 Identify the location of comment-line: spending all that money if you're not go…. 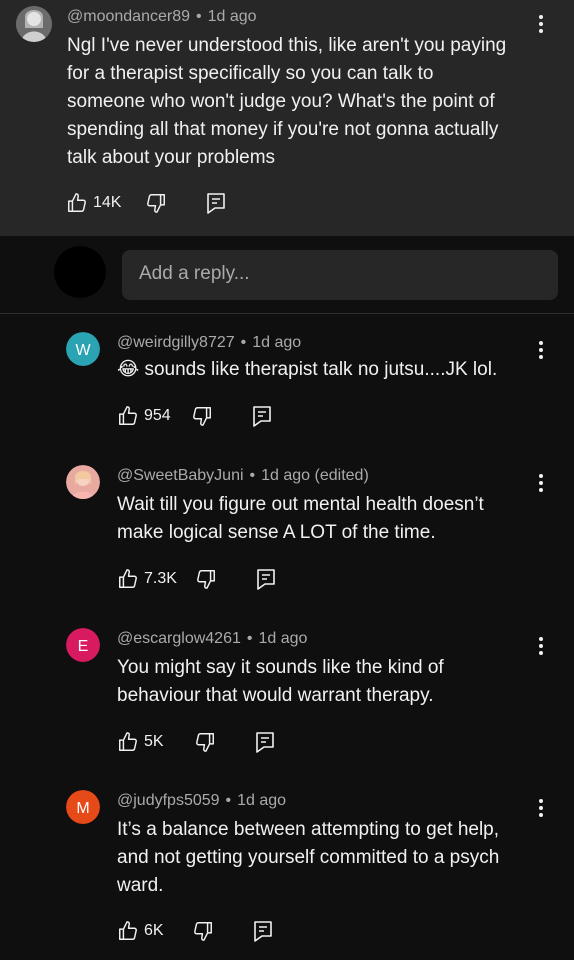
(283, 129).